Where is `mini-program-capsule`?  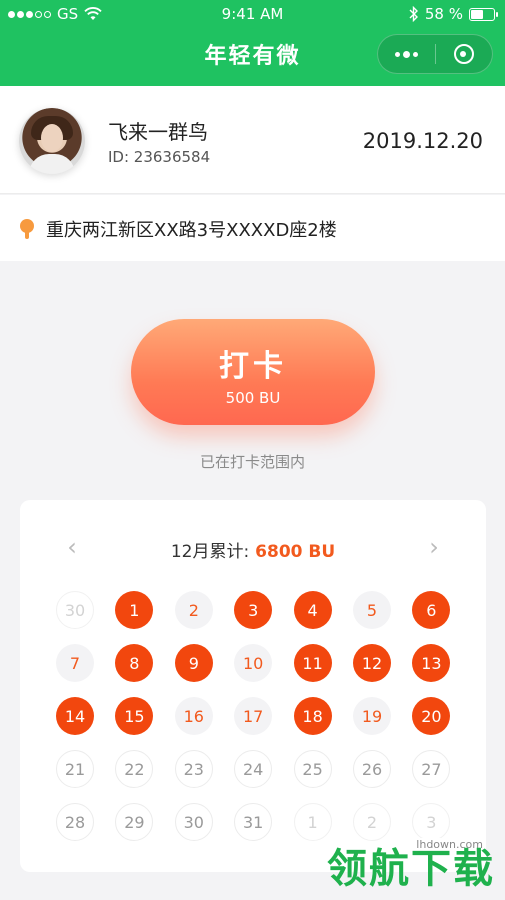 mini-program-capsule is located at coordinates (435, 54).